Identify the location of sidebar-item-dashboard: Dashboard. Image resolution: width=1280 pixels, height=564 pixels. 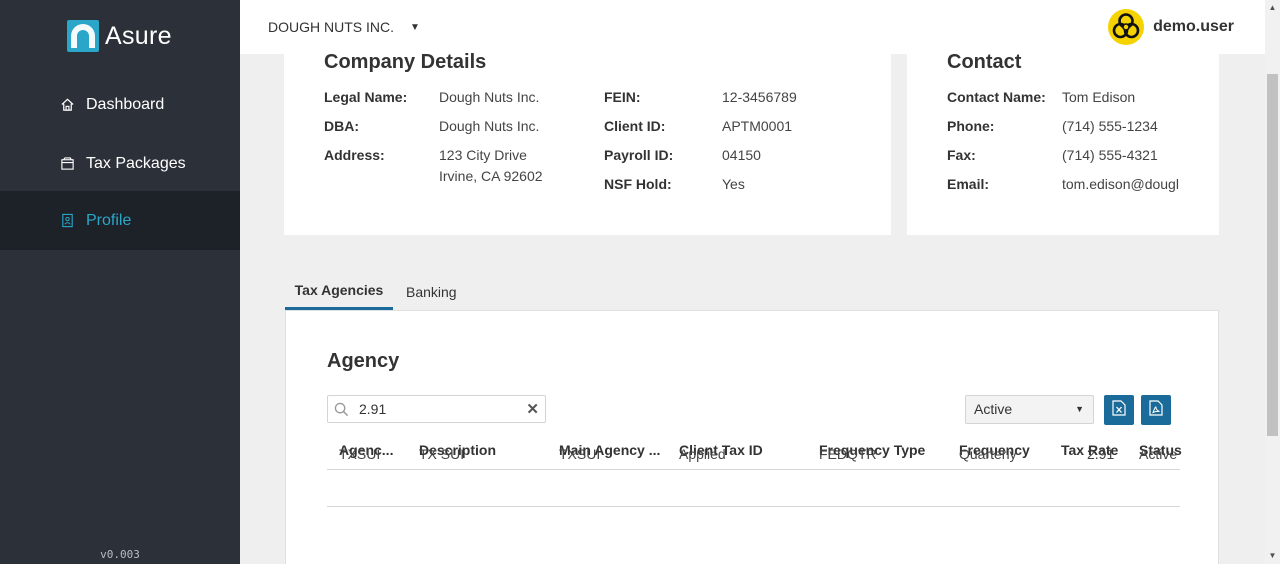
(120, 104).